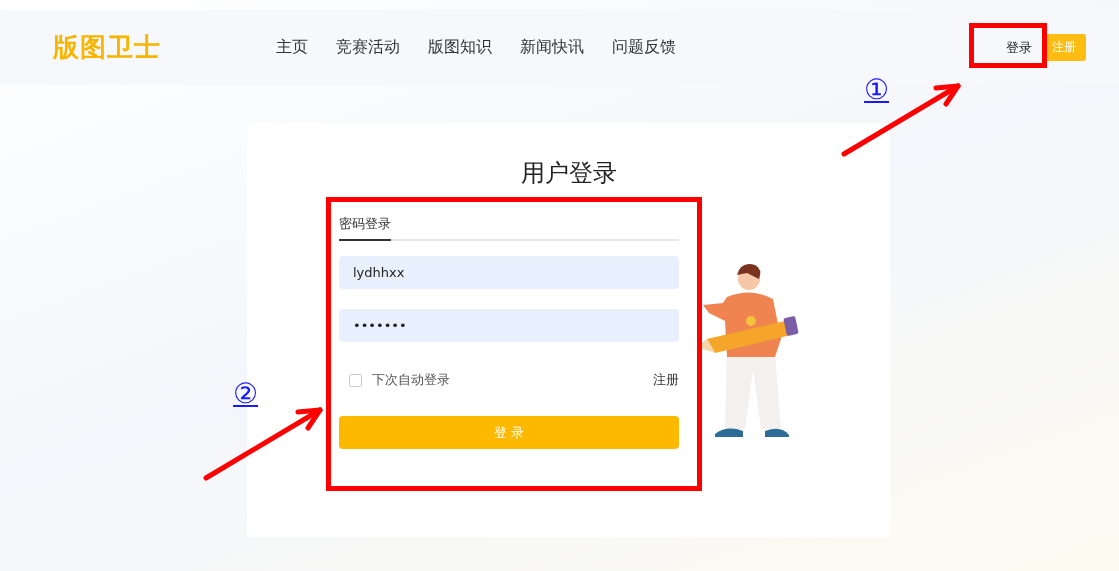 Image resolution: width=1119 pixels, height=571 pixels. What do you see at coordinates (460, 48) in the screenshot?
I see `nav-link: 版图知识` at bounding box center [460, 48].